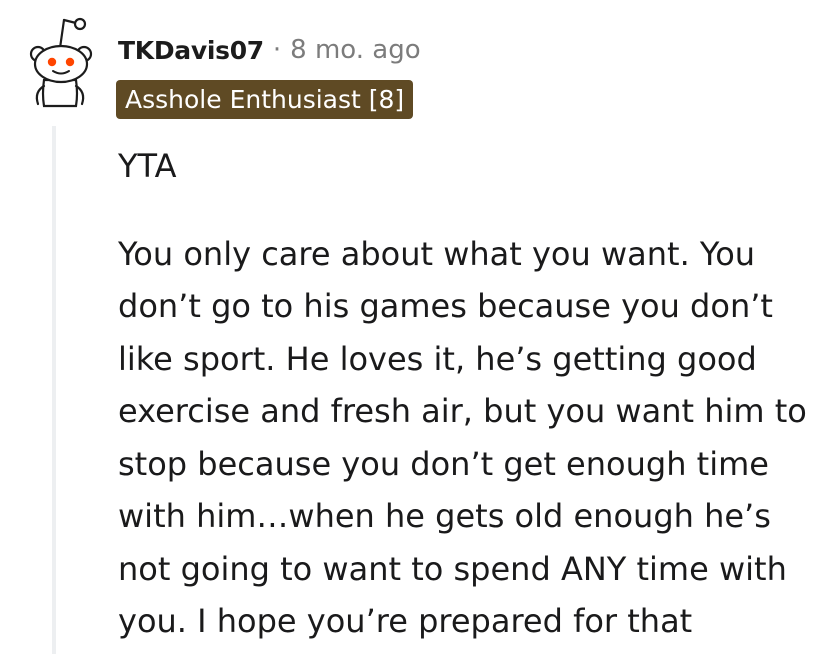  What do you see at coordinates (265, 99) in the screenshot?
I see `user-flair-badge: Asshole Enthusiast [8]` at bounding box center [265, 99].